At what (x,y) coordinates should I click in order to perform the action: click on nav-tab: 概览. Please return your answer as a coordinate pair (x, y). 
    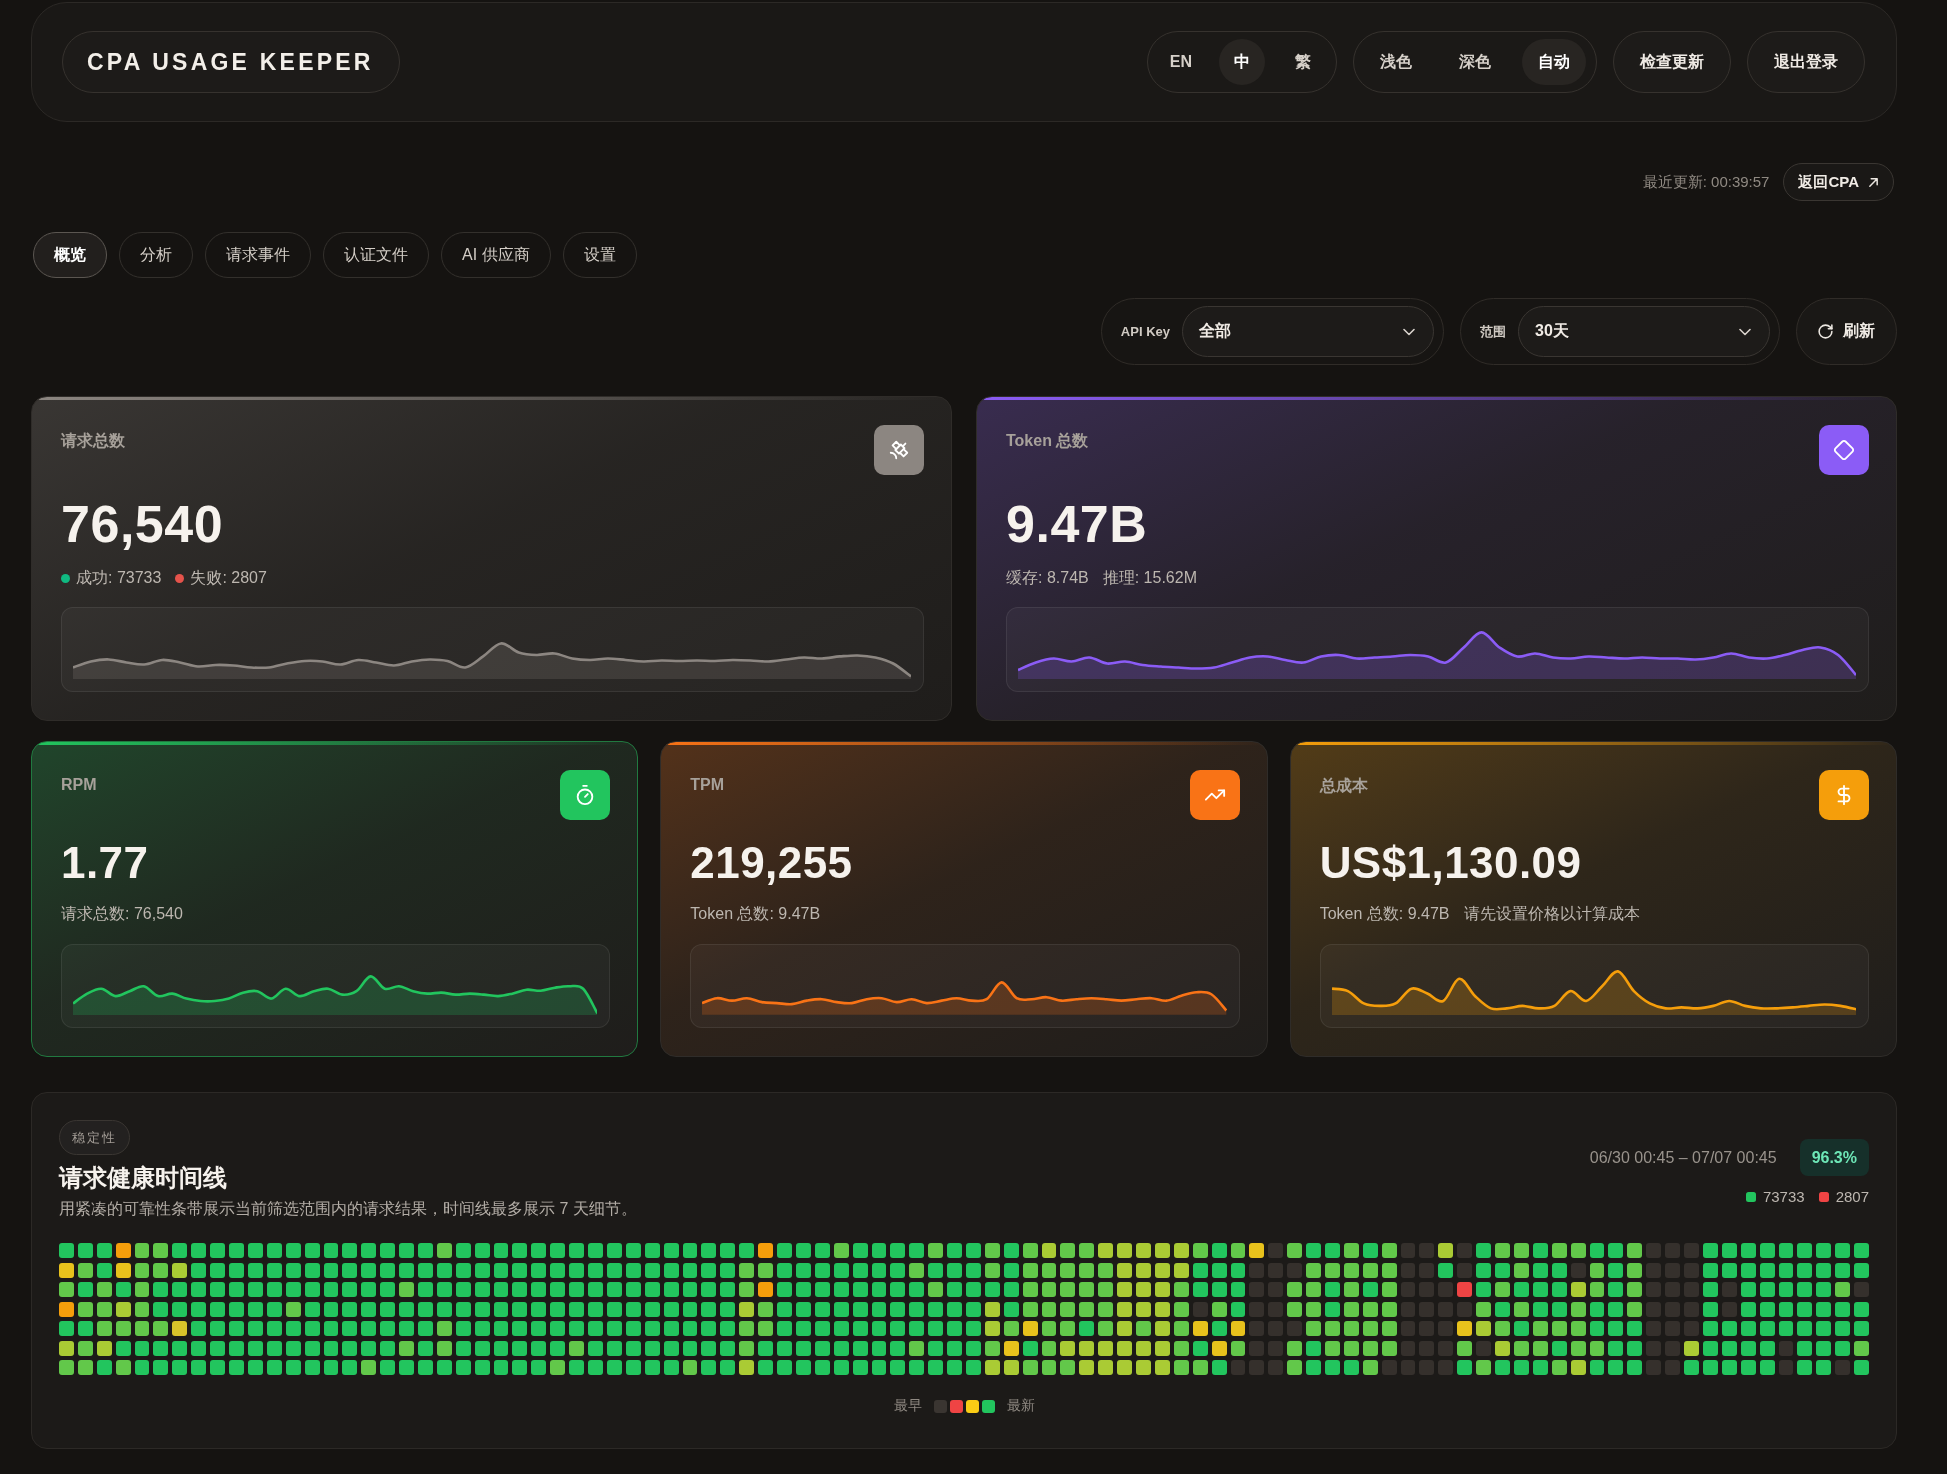
    Looking at the image, I should click on (70, 255).